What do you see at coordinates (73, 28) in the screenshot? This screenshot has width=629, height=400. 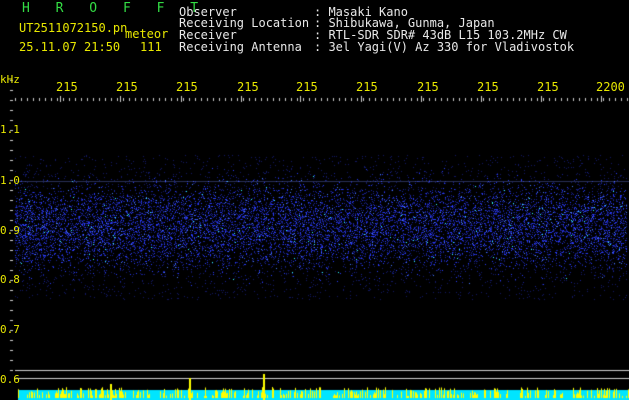 I see `file-name: UT2511072150.pn` at bounding box center [73, 28].